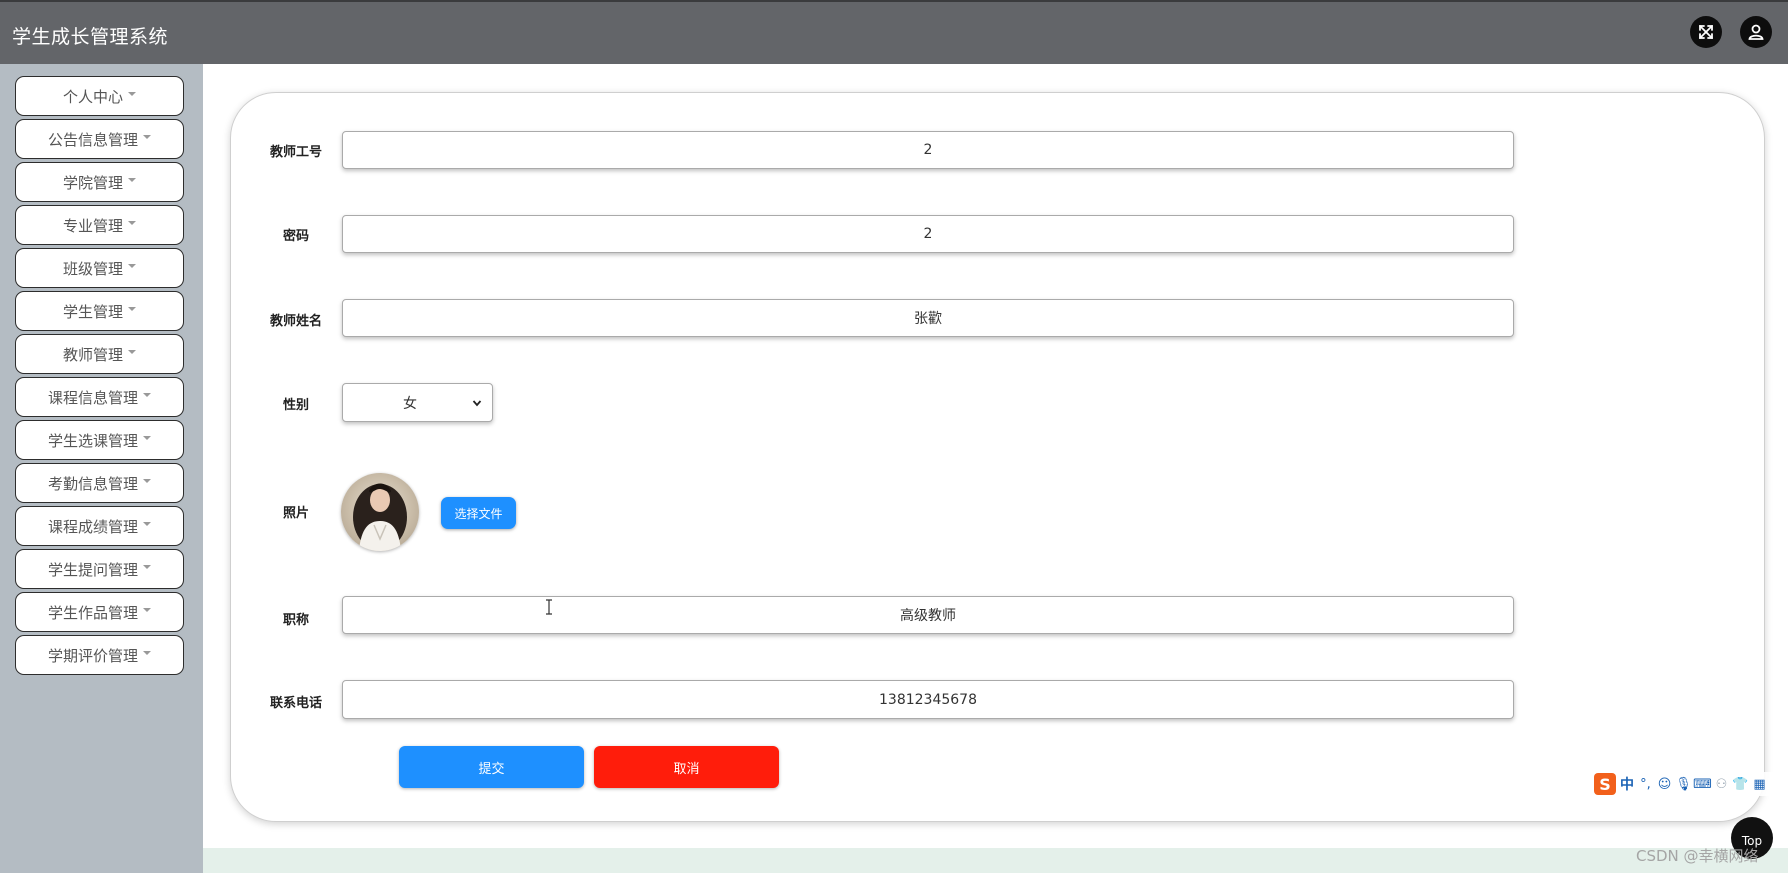 This screenshot has height=873, width=1788. Describe the element at coordinates (295, 152) in the screenshot. I see `teacher-id-label: 教师工号` at that location.